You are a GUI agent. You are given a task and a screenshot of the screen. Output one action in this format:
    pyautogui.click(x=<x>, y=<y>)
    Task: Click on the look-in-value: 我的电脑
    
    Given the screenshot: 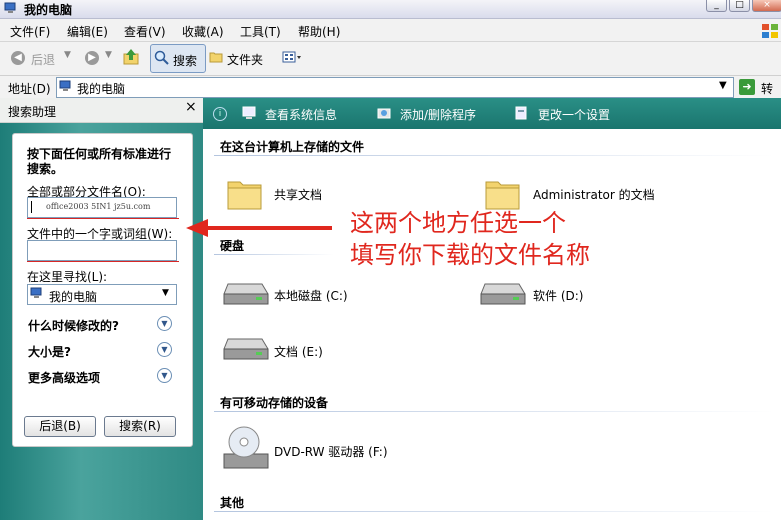 What is the action you would take?
    pyautogui.click(x=73, y=297)
    